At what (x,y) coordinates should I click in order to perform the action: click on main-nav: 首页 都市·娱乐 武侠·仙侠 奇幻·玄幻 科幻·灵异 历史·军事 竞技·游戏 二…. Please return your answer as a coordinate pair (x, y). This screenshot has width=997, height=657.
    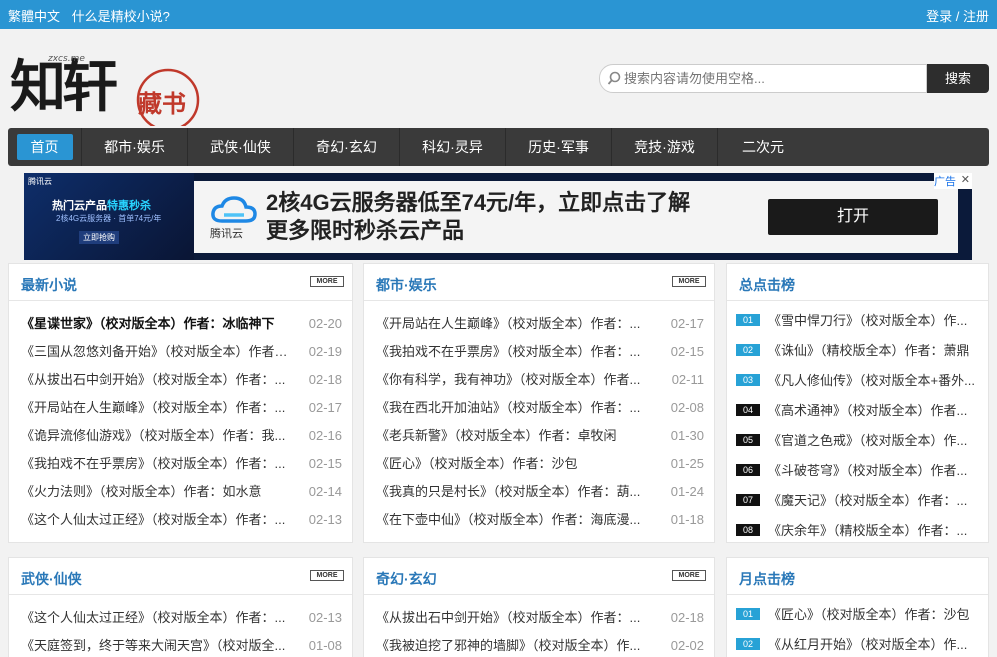
    Looking at the image, I should click on (498, 147).